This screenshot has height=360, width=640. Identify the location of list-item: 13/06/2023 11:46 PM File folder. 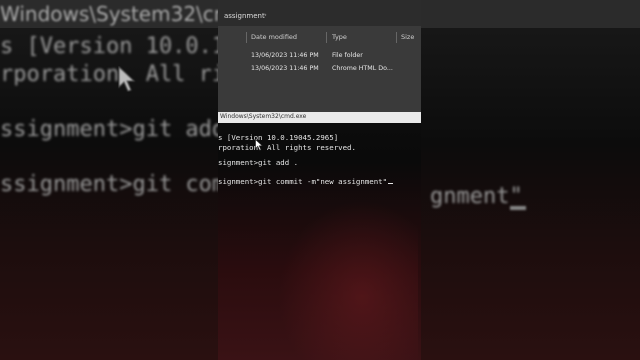
(319, 56).